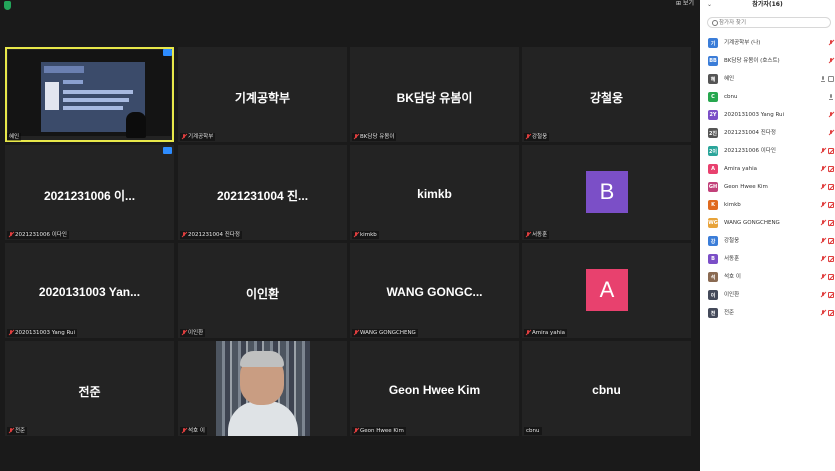  I want to click on video-tile: 전준 전준, so click(89, 388).